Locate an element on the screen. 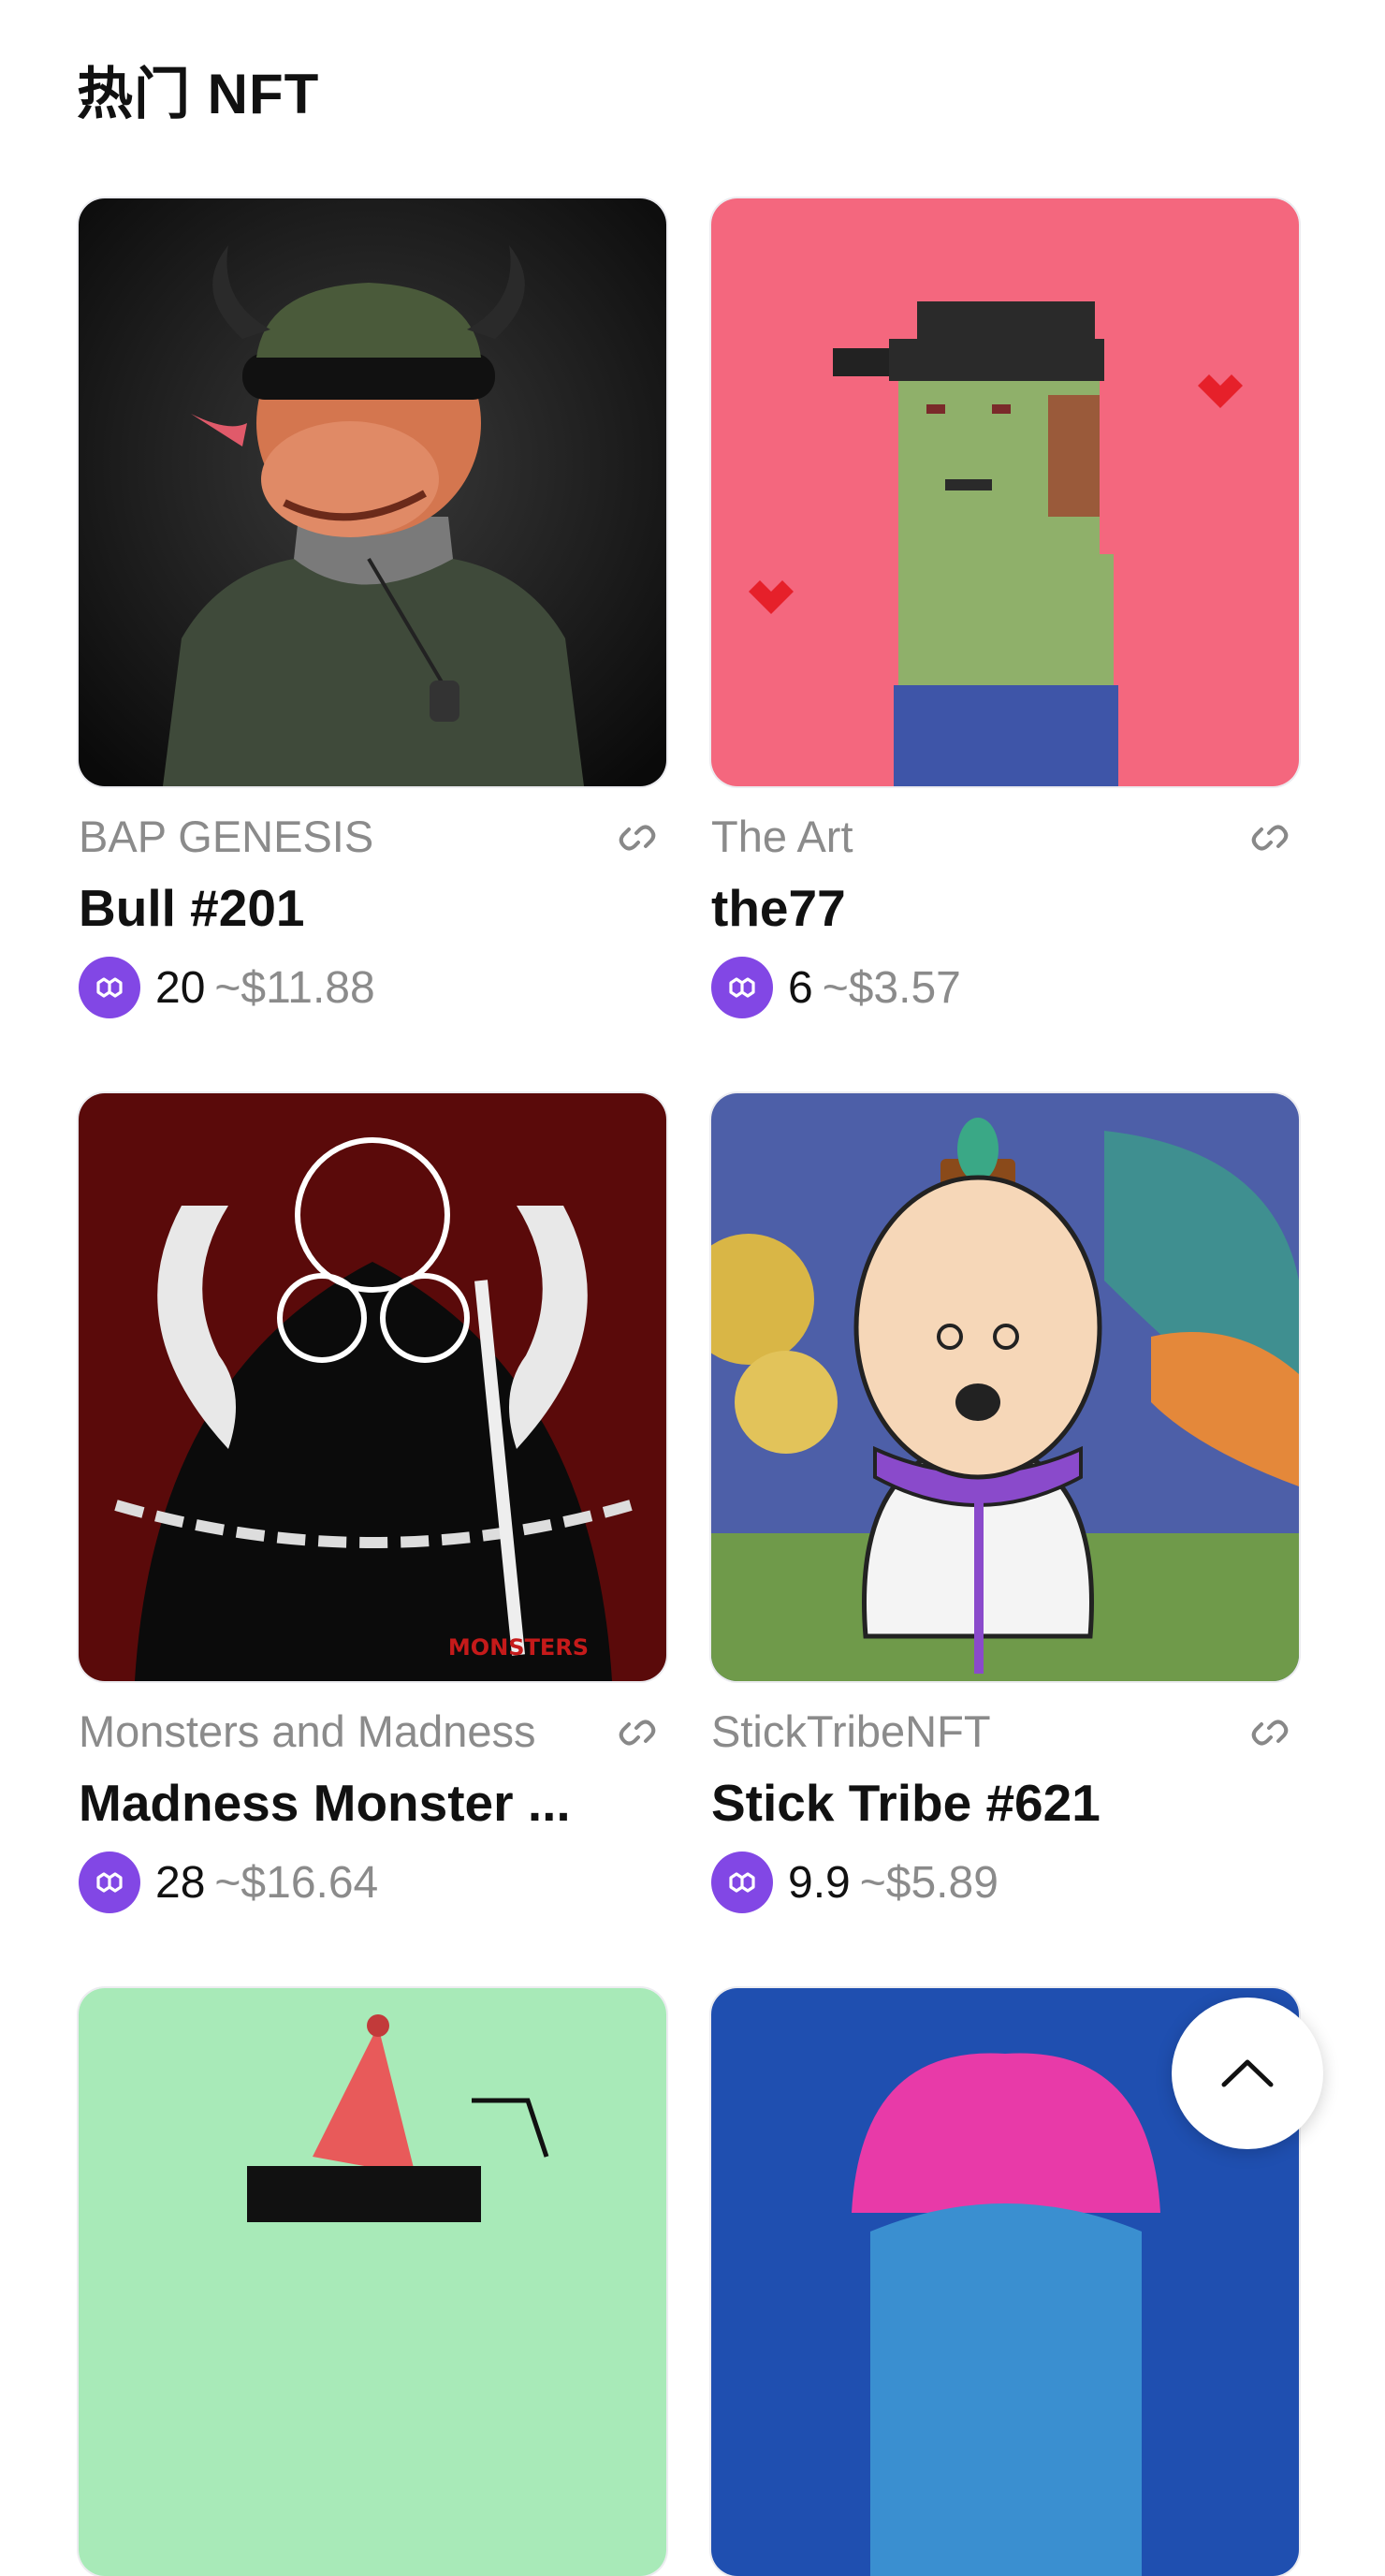  nft-name: Bull #201 is located at coordinates (192, 908).